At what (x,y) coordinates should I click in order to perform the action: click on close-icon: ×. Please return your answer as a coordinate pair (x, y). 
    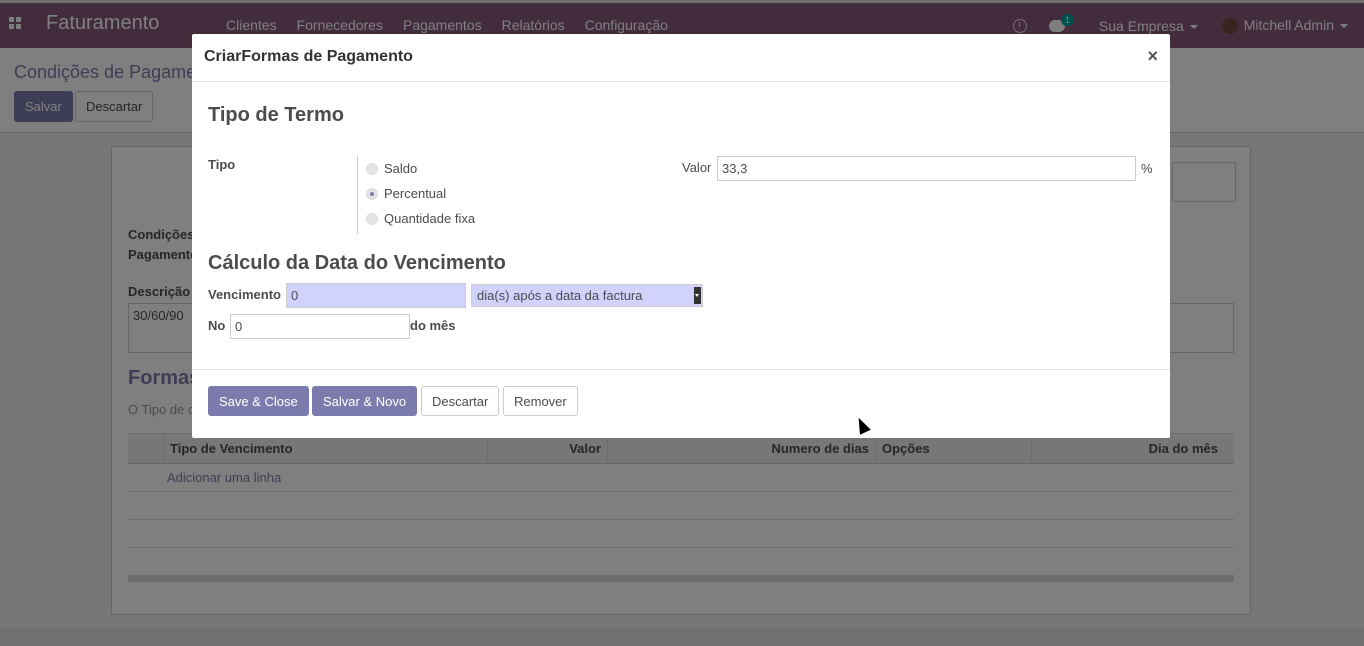
    Looking at the image, I should click on (1152, 56).